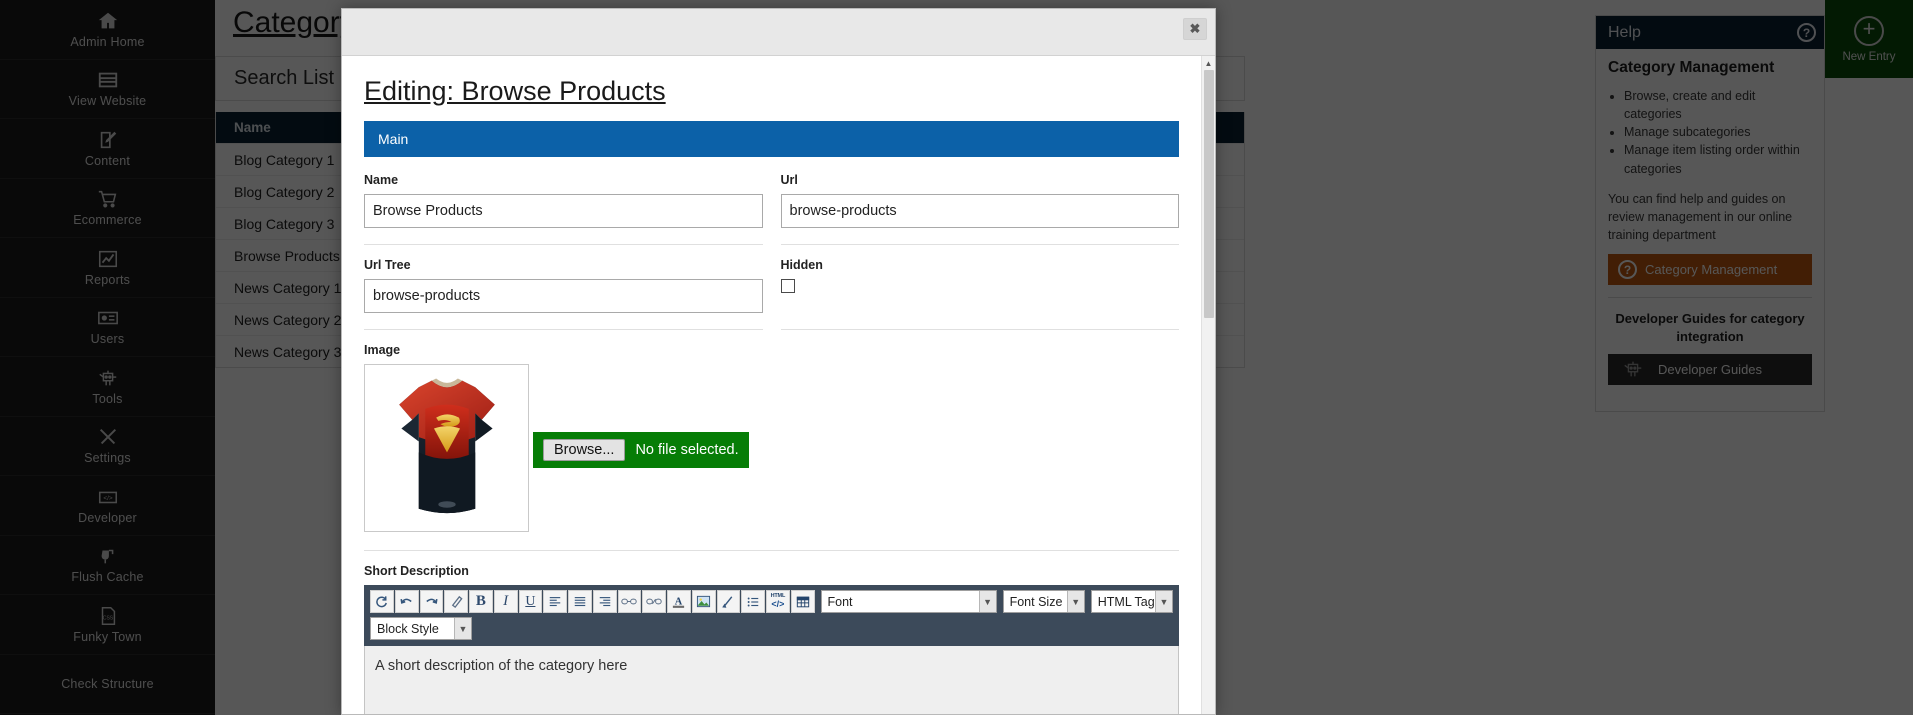 Image resolution: width=1913 pixels, height=715 pixels. I want to click on url-tree-label: Url Tree, so click(387, 265).